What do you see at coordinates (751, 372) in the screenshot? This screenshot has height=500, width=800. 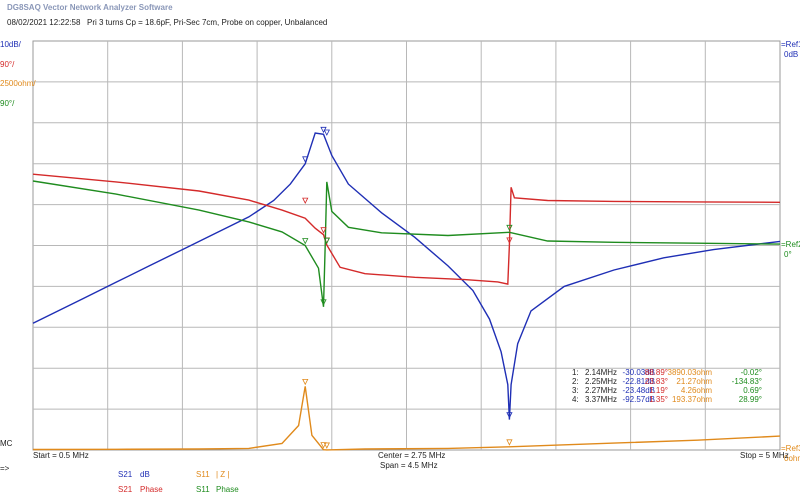 I see `marker-cell-s11-phase: -0.02°` at bounding box center [751, 372].